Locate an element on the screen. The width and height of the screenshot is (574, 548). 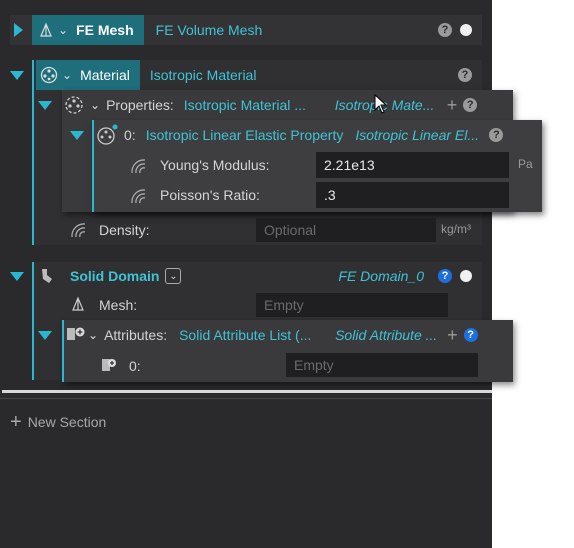
section-divider is located at coordinates (247, 391).